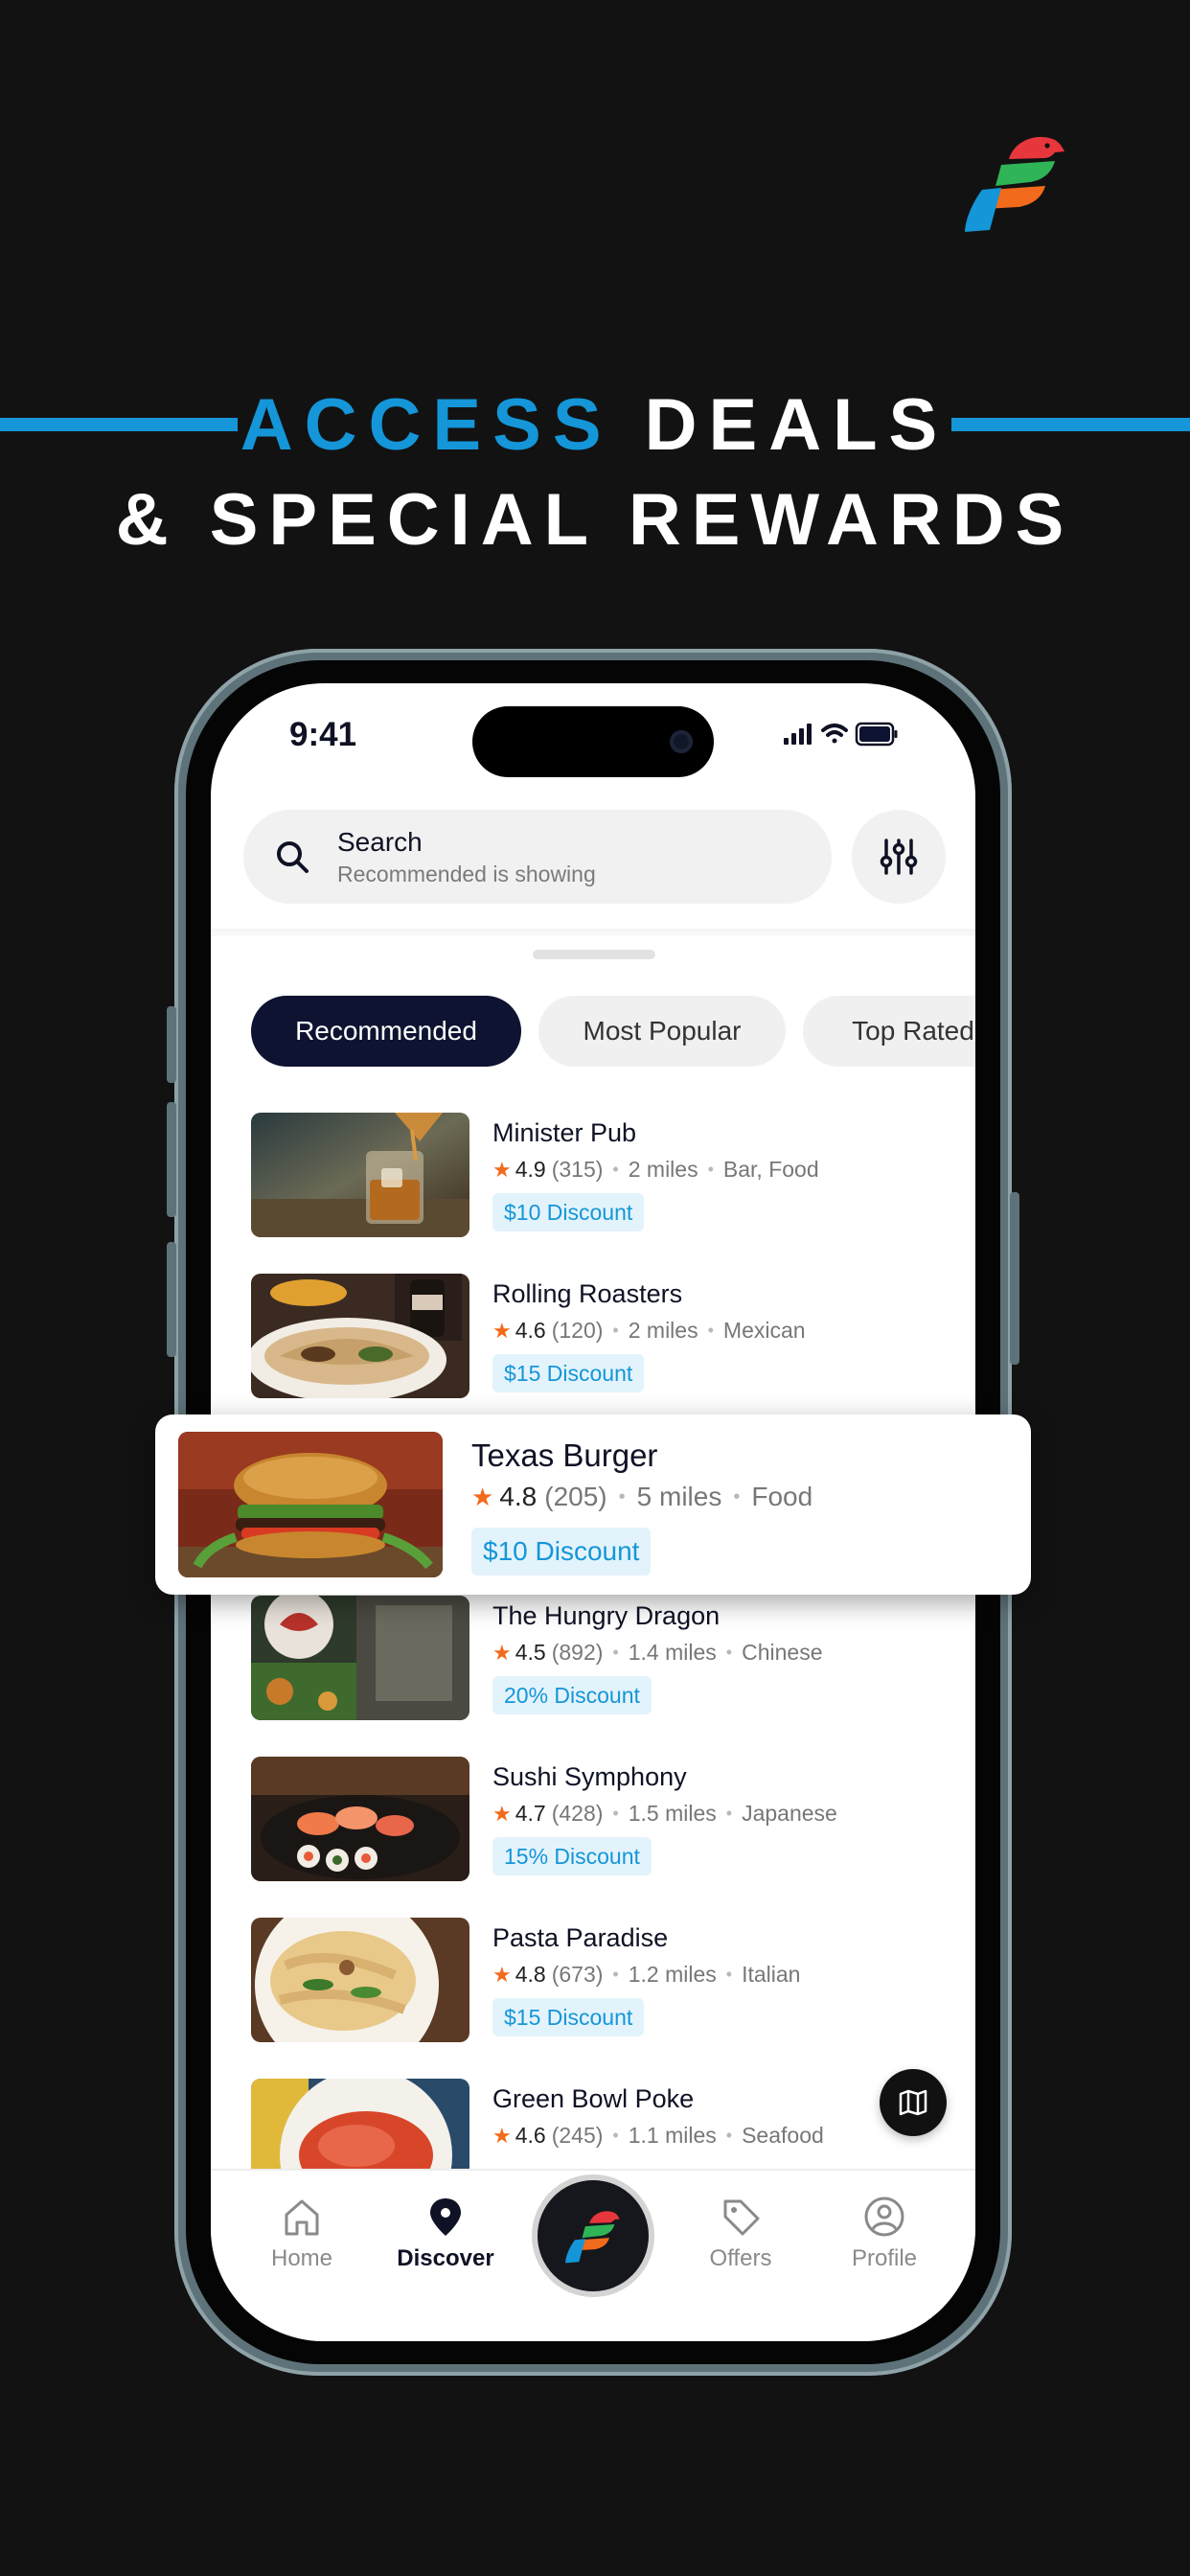  What do you see at coordinates (672, 1813) in the screenshot?
I see `distance: 1.5 miles` at bounding box center [672, 1813].